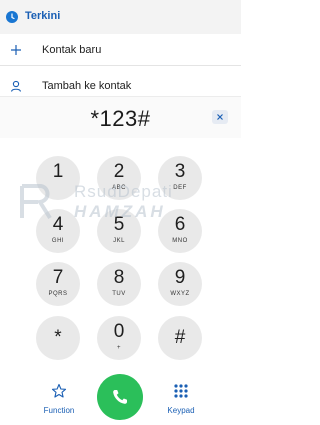 Image resolution: width=320 pixels, height=425 pixels. I want to click on key-digit: 4, so click(58, 224).